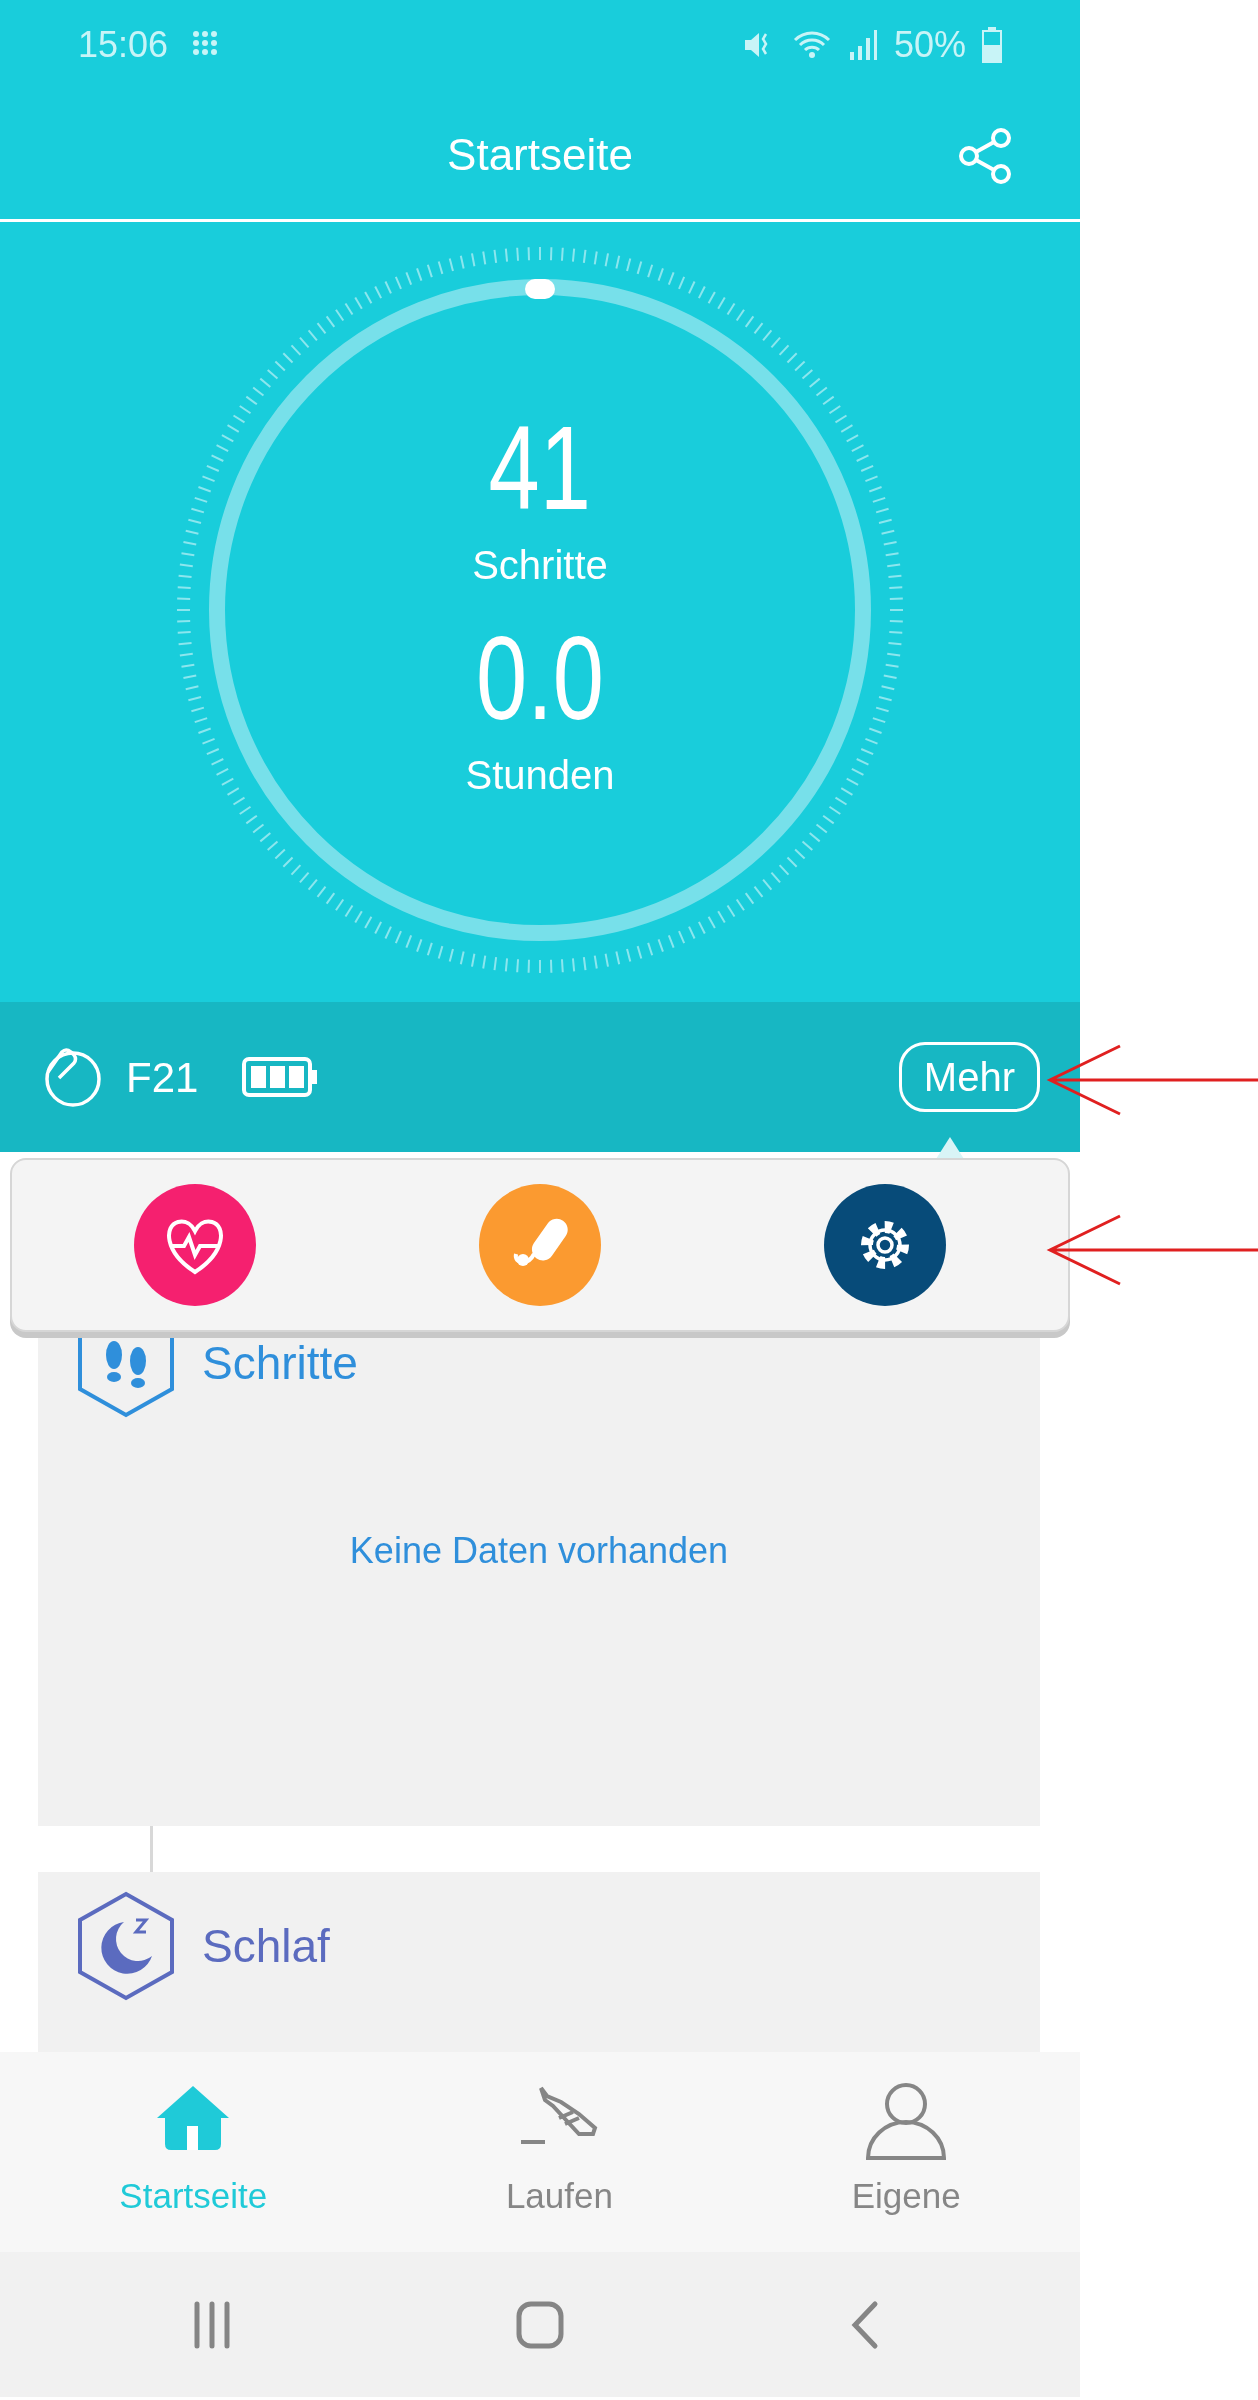  I want to click on hours-count: 0.0, so click(540, 678).